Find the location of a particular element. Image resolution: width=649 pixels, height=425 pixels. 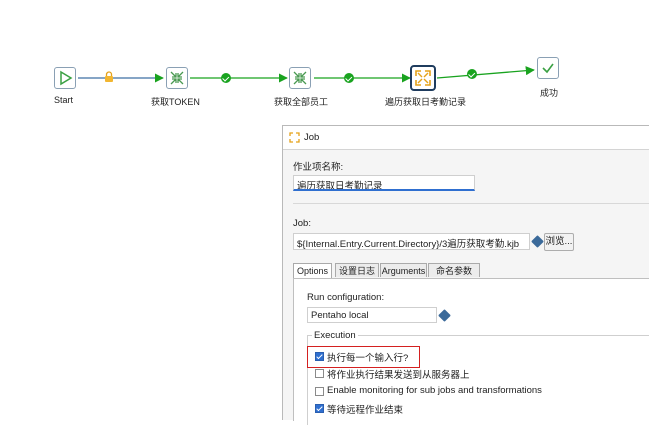

run-config-label: Run configuration: is located at coordinates (346, 297).